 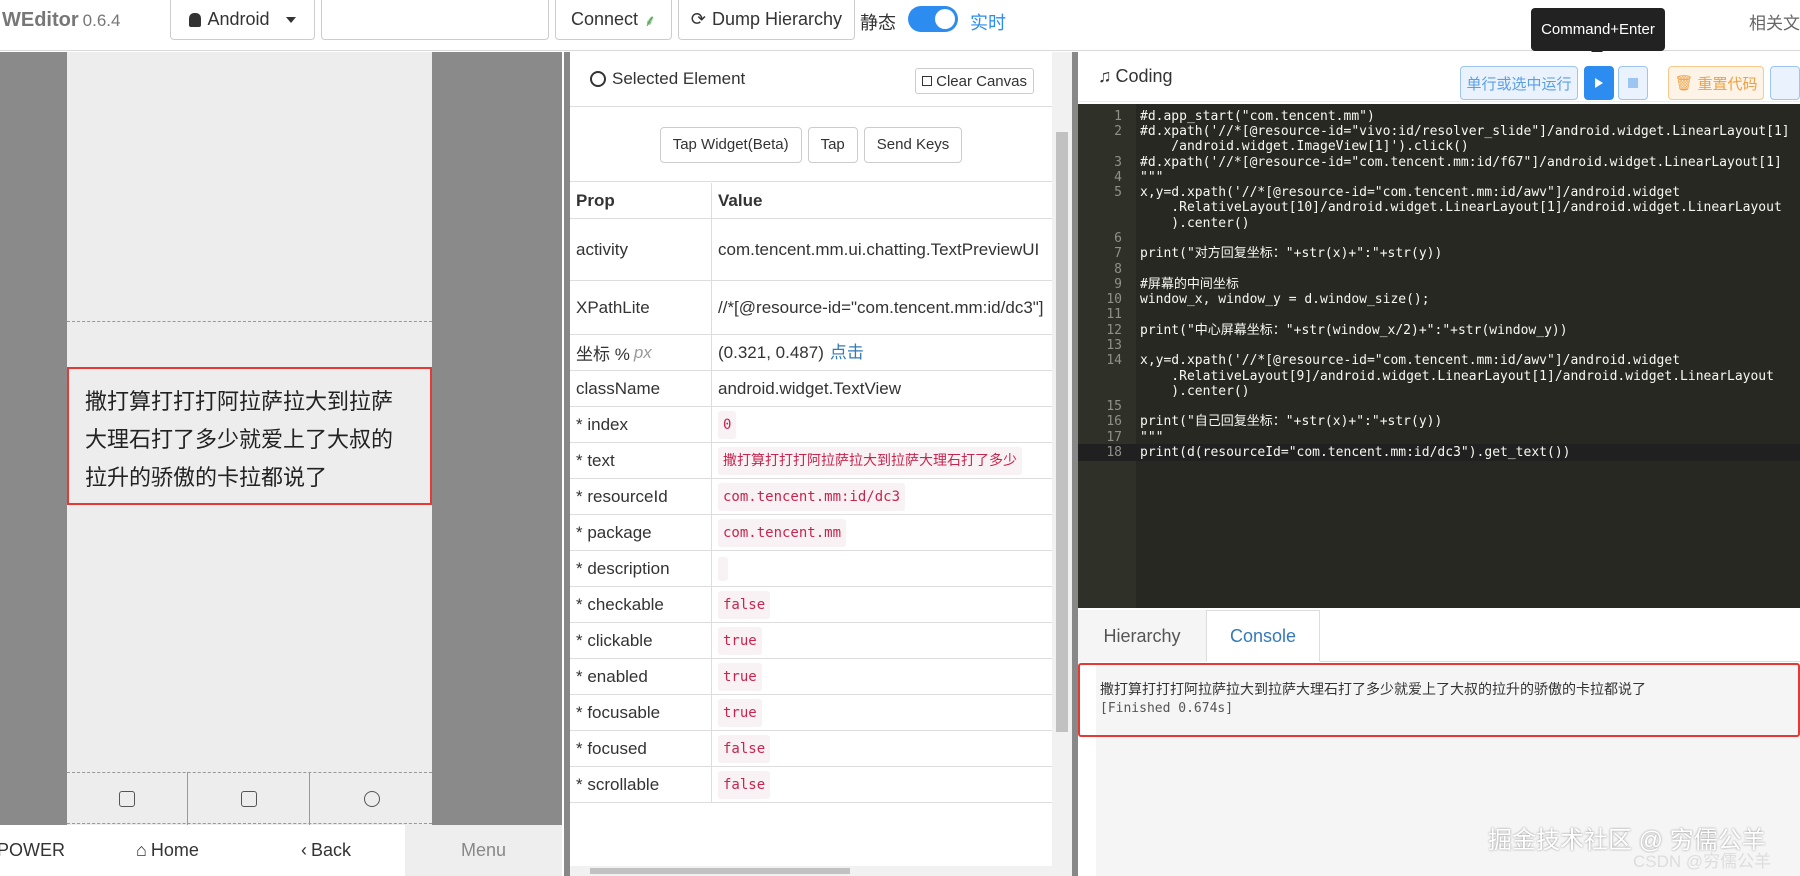 What do you see at coordinates (679, 78) in the screenshot?
I see `selected-element-title: Selected Element` at bounding box center [679, 78].